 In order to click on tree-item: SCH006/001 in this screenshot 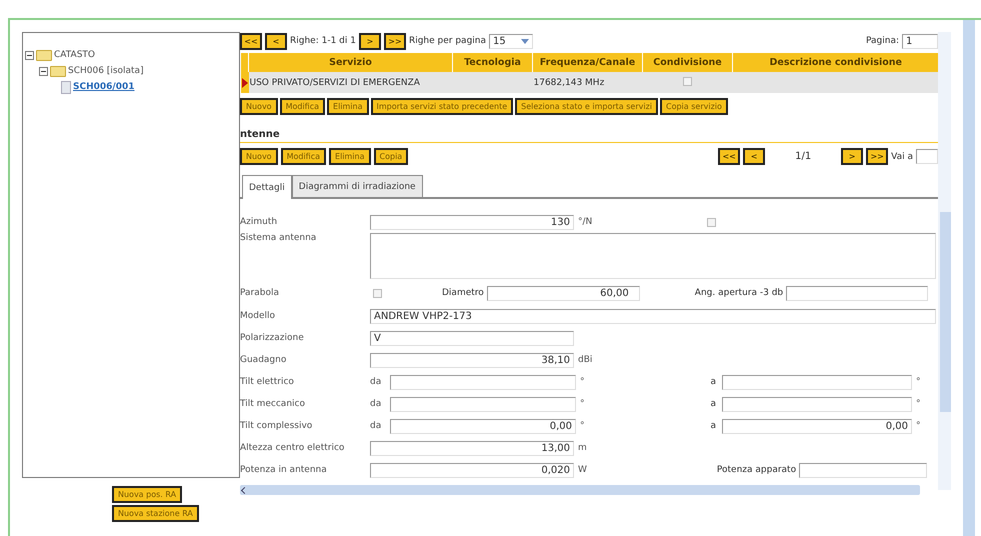, I will do `click(103, 87)`.